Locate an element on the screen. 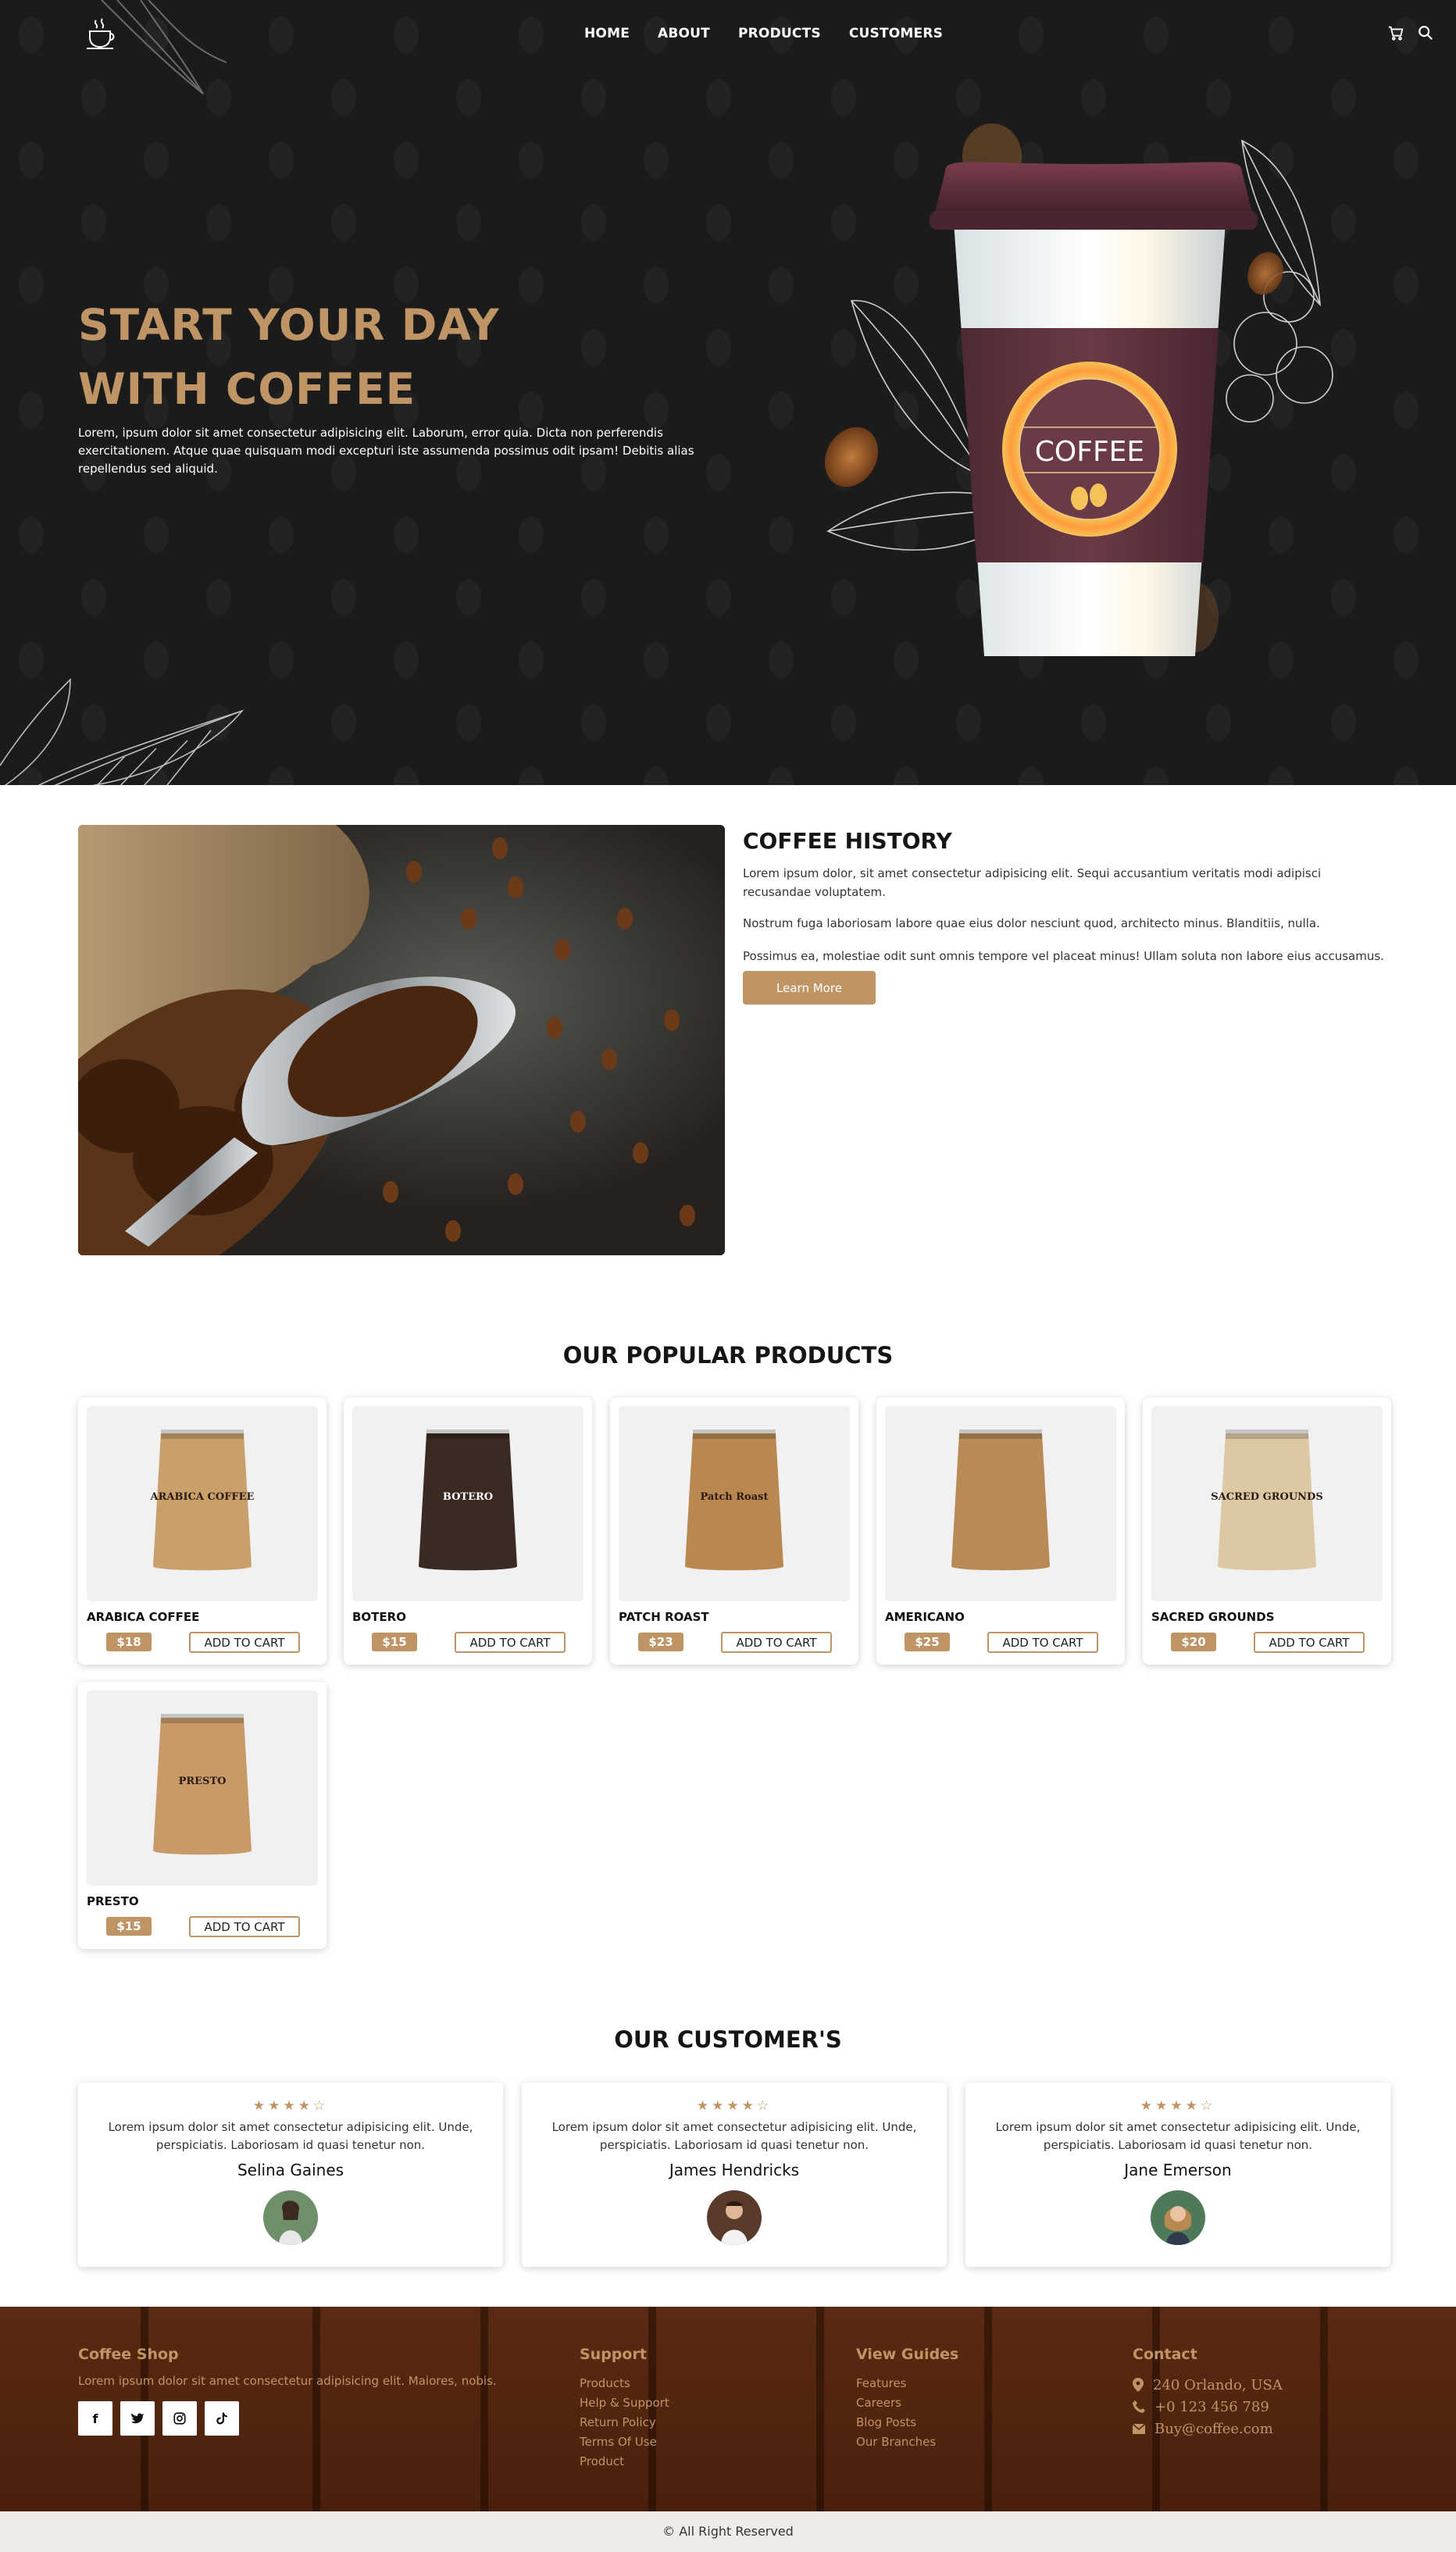  cup-label: COFFEE is located at coordinates (1089, 452).